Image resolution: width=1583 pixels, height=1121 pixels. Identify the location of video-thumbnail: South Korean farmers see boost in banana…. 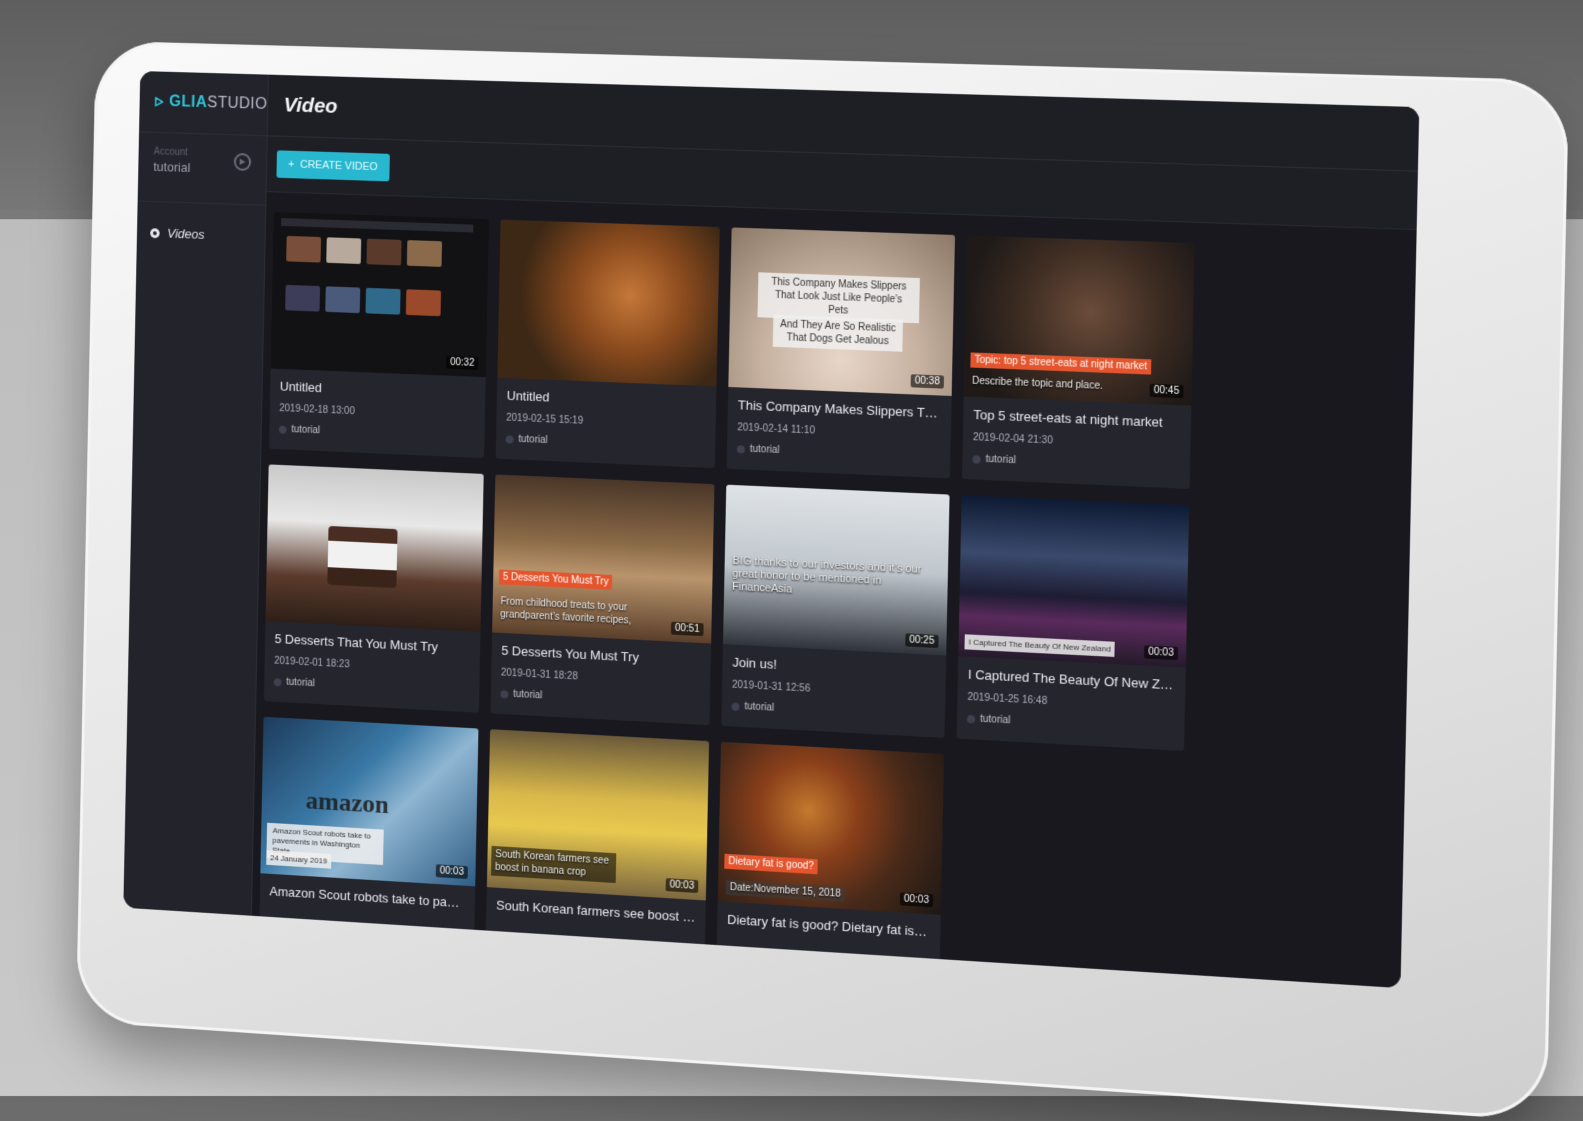
(598, 815).